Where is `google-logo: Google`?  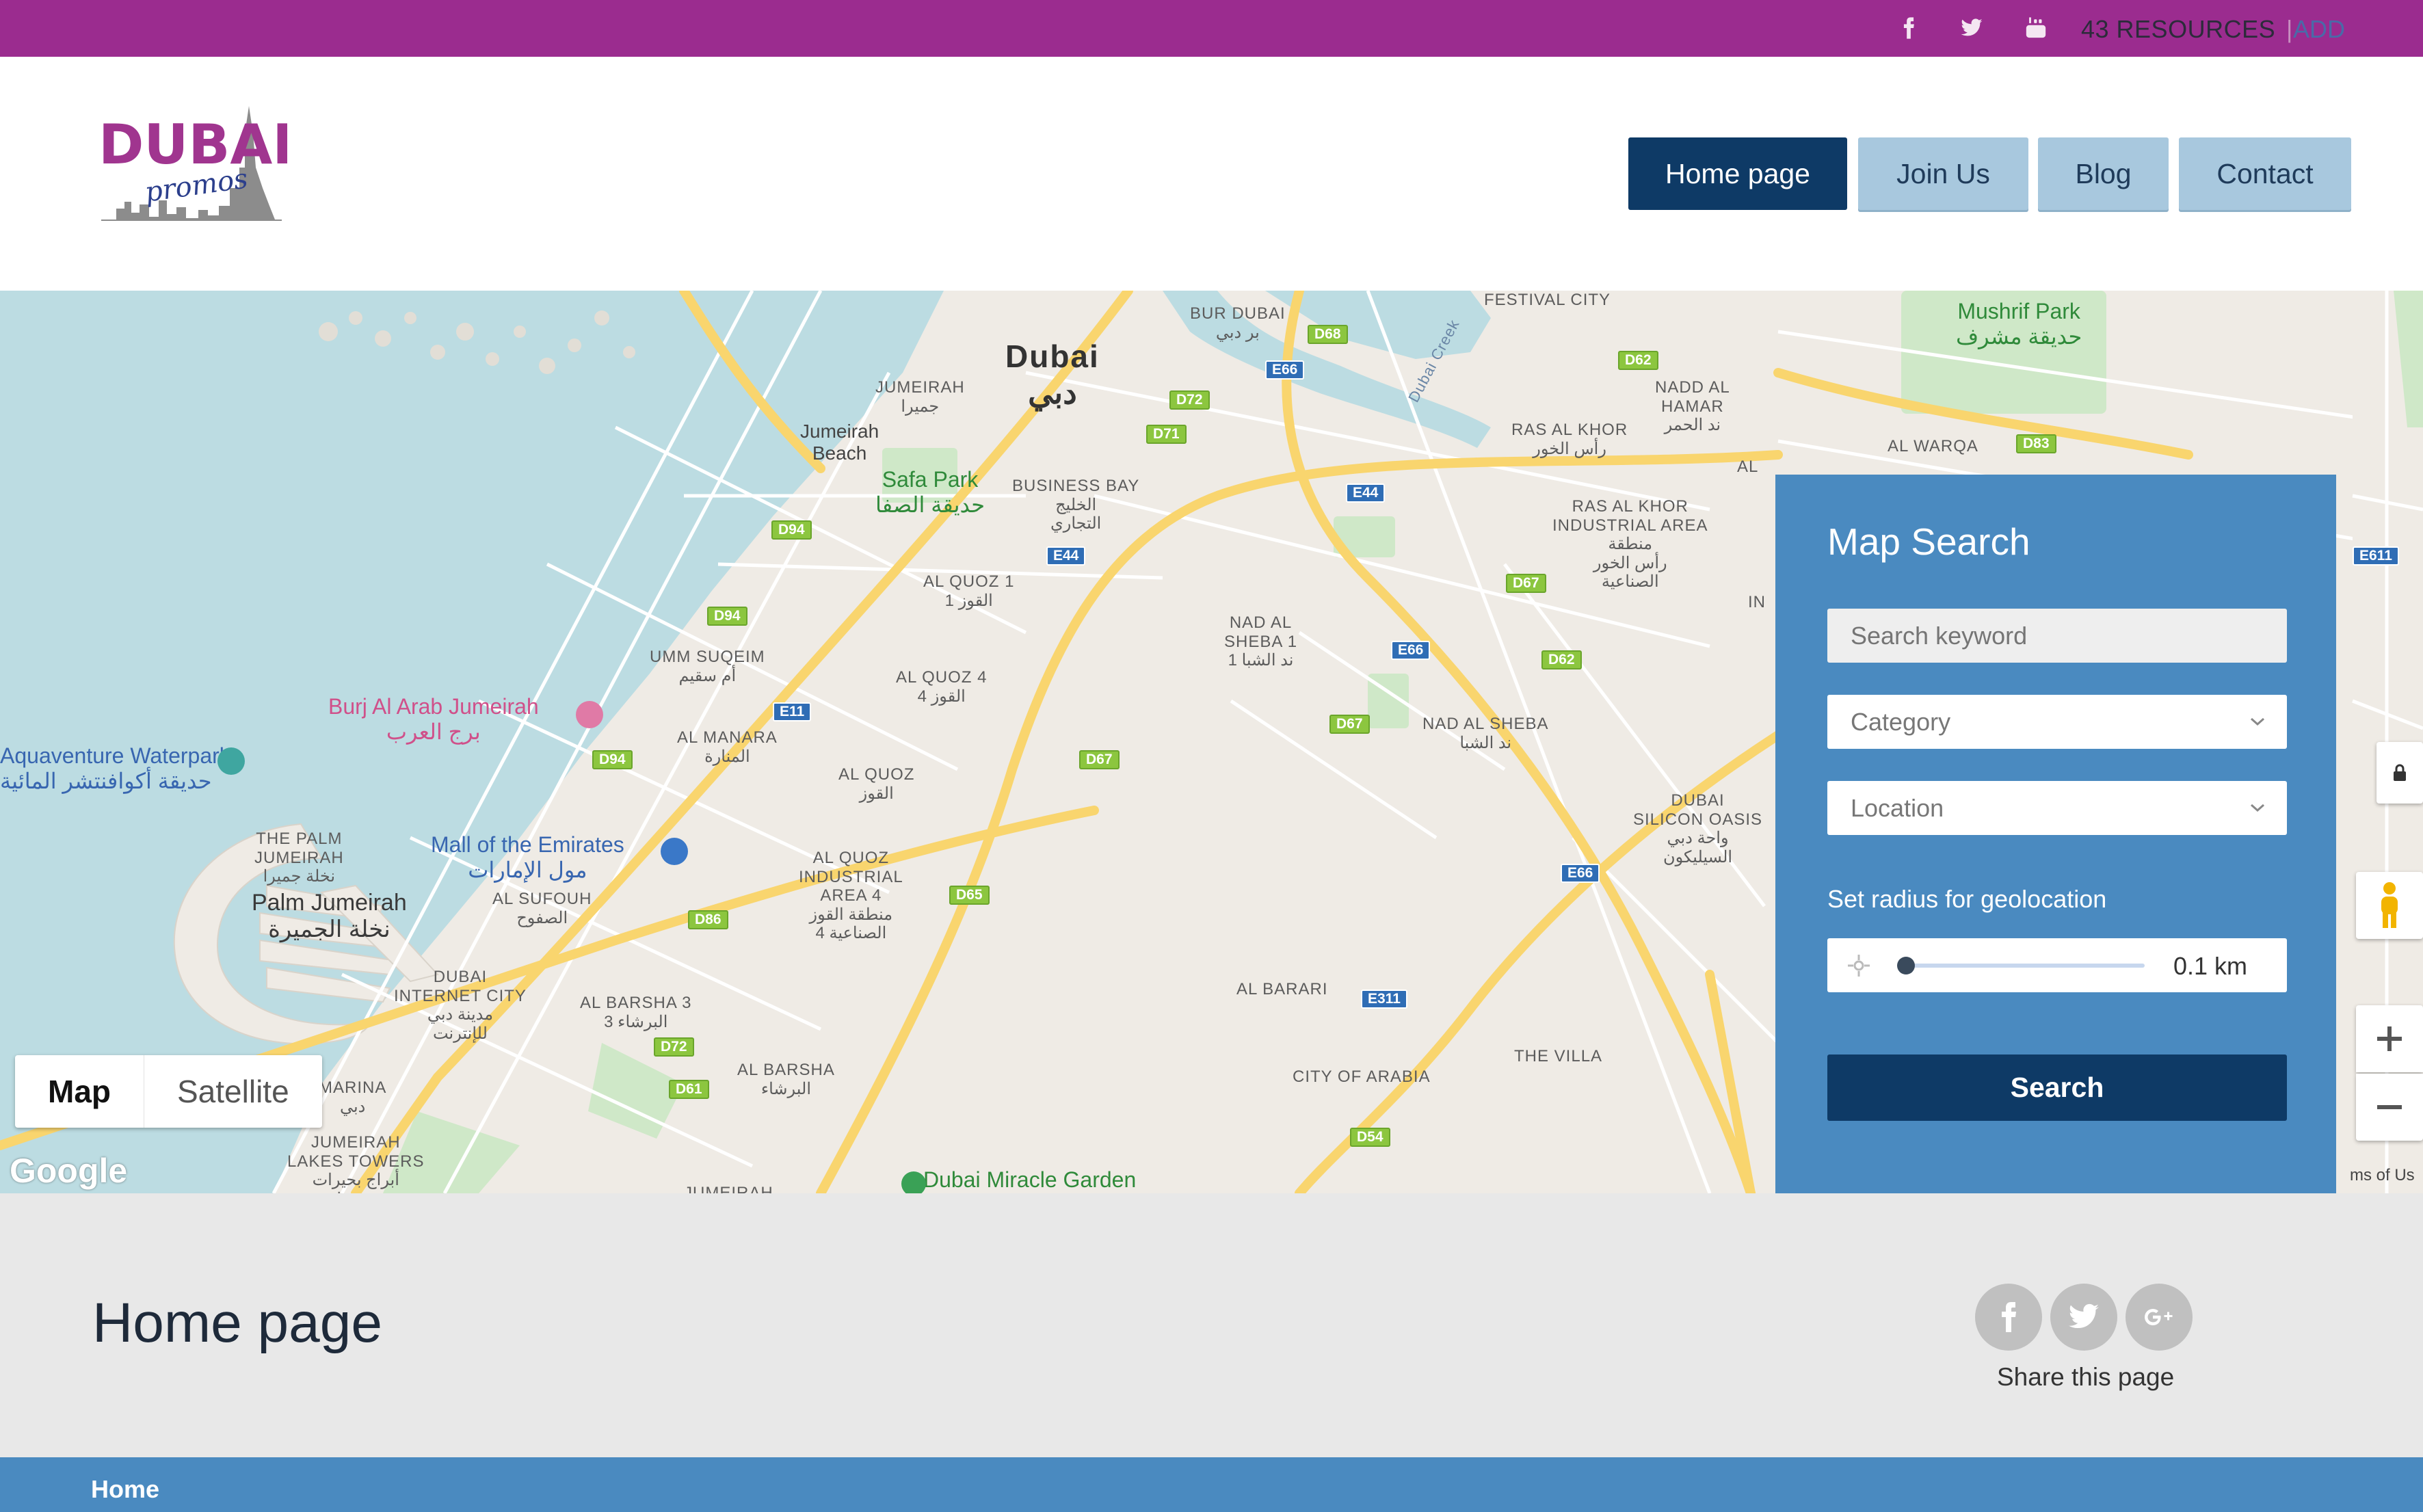 google-logo: Google is located at coordinates (68, 1171).